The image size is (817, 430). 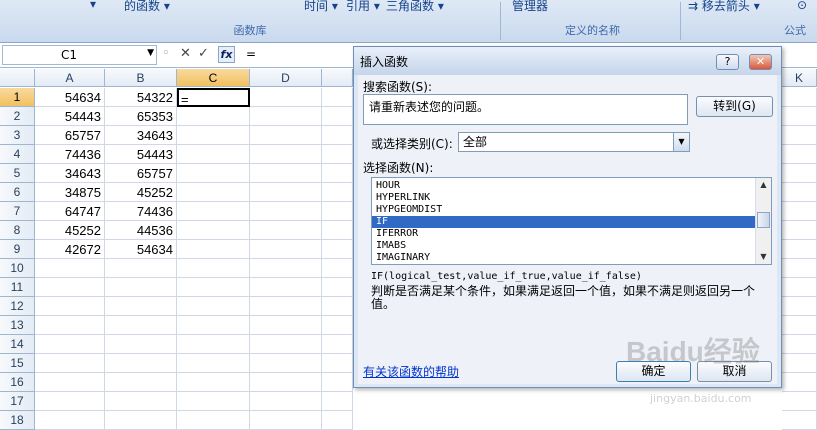 I want to click on column-header-a: A, so click(x=70, y=78).